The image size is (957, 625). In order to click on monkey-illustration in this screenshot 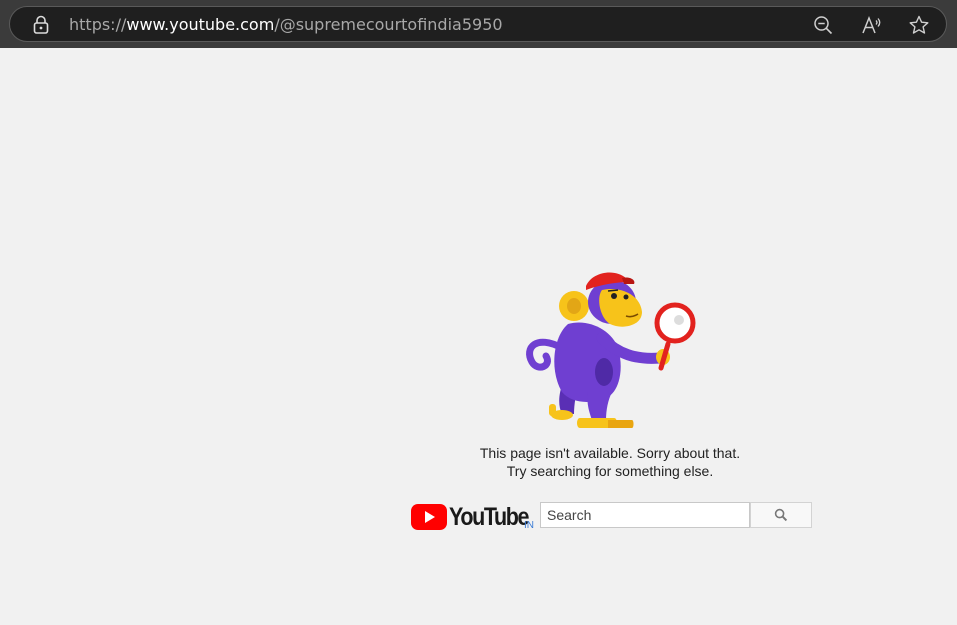, I will do `click(611, 350)`.